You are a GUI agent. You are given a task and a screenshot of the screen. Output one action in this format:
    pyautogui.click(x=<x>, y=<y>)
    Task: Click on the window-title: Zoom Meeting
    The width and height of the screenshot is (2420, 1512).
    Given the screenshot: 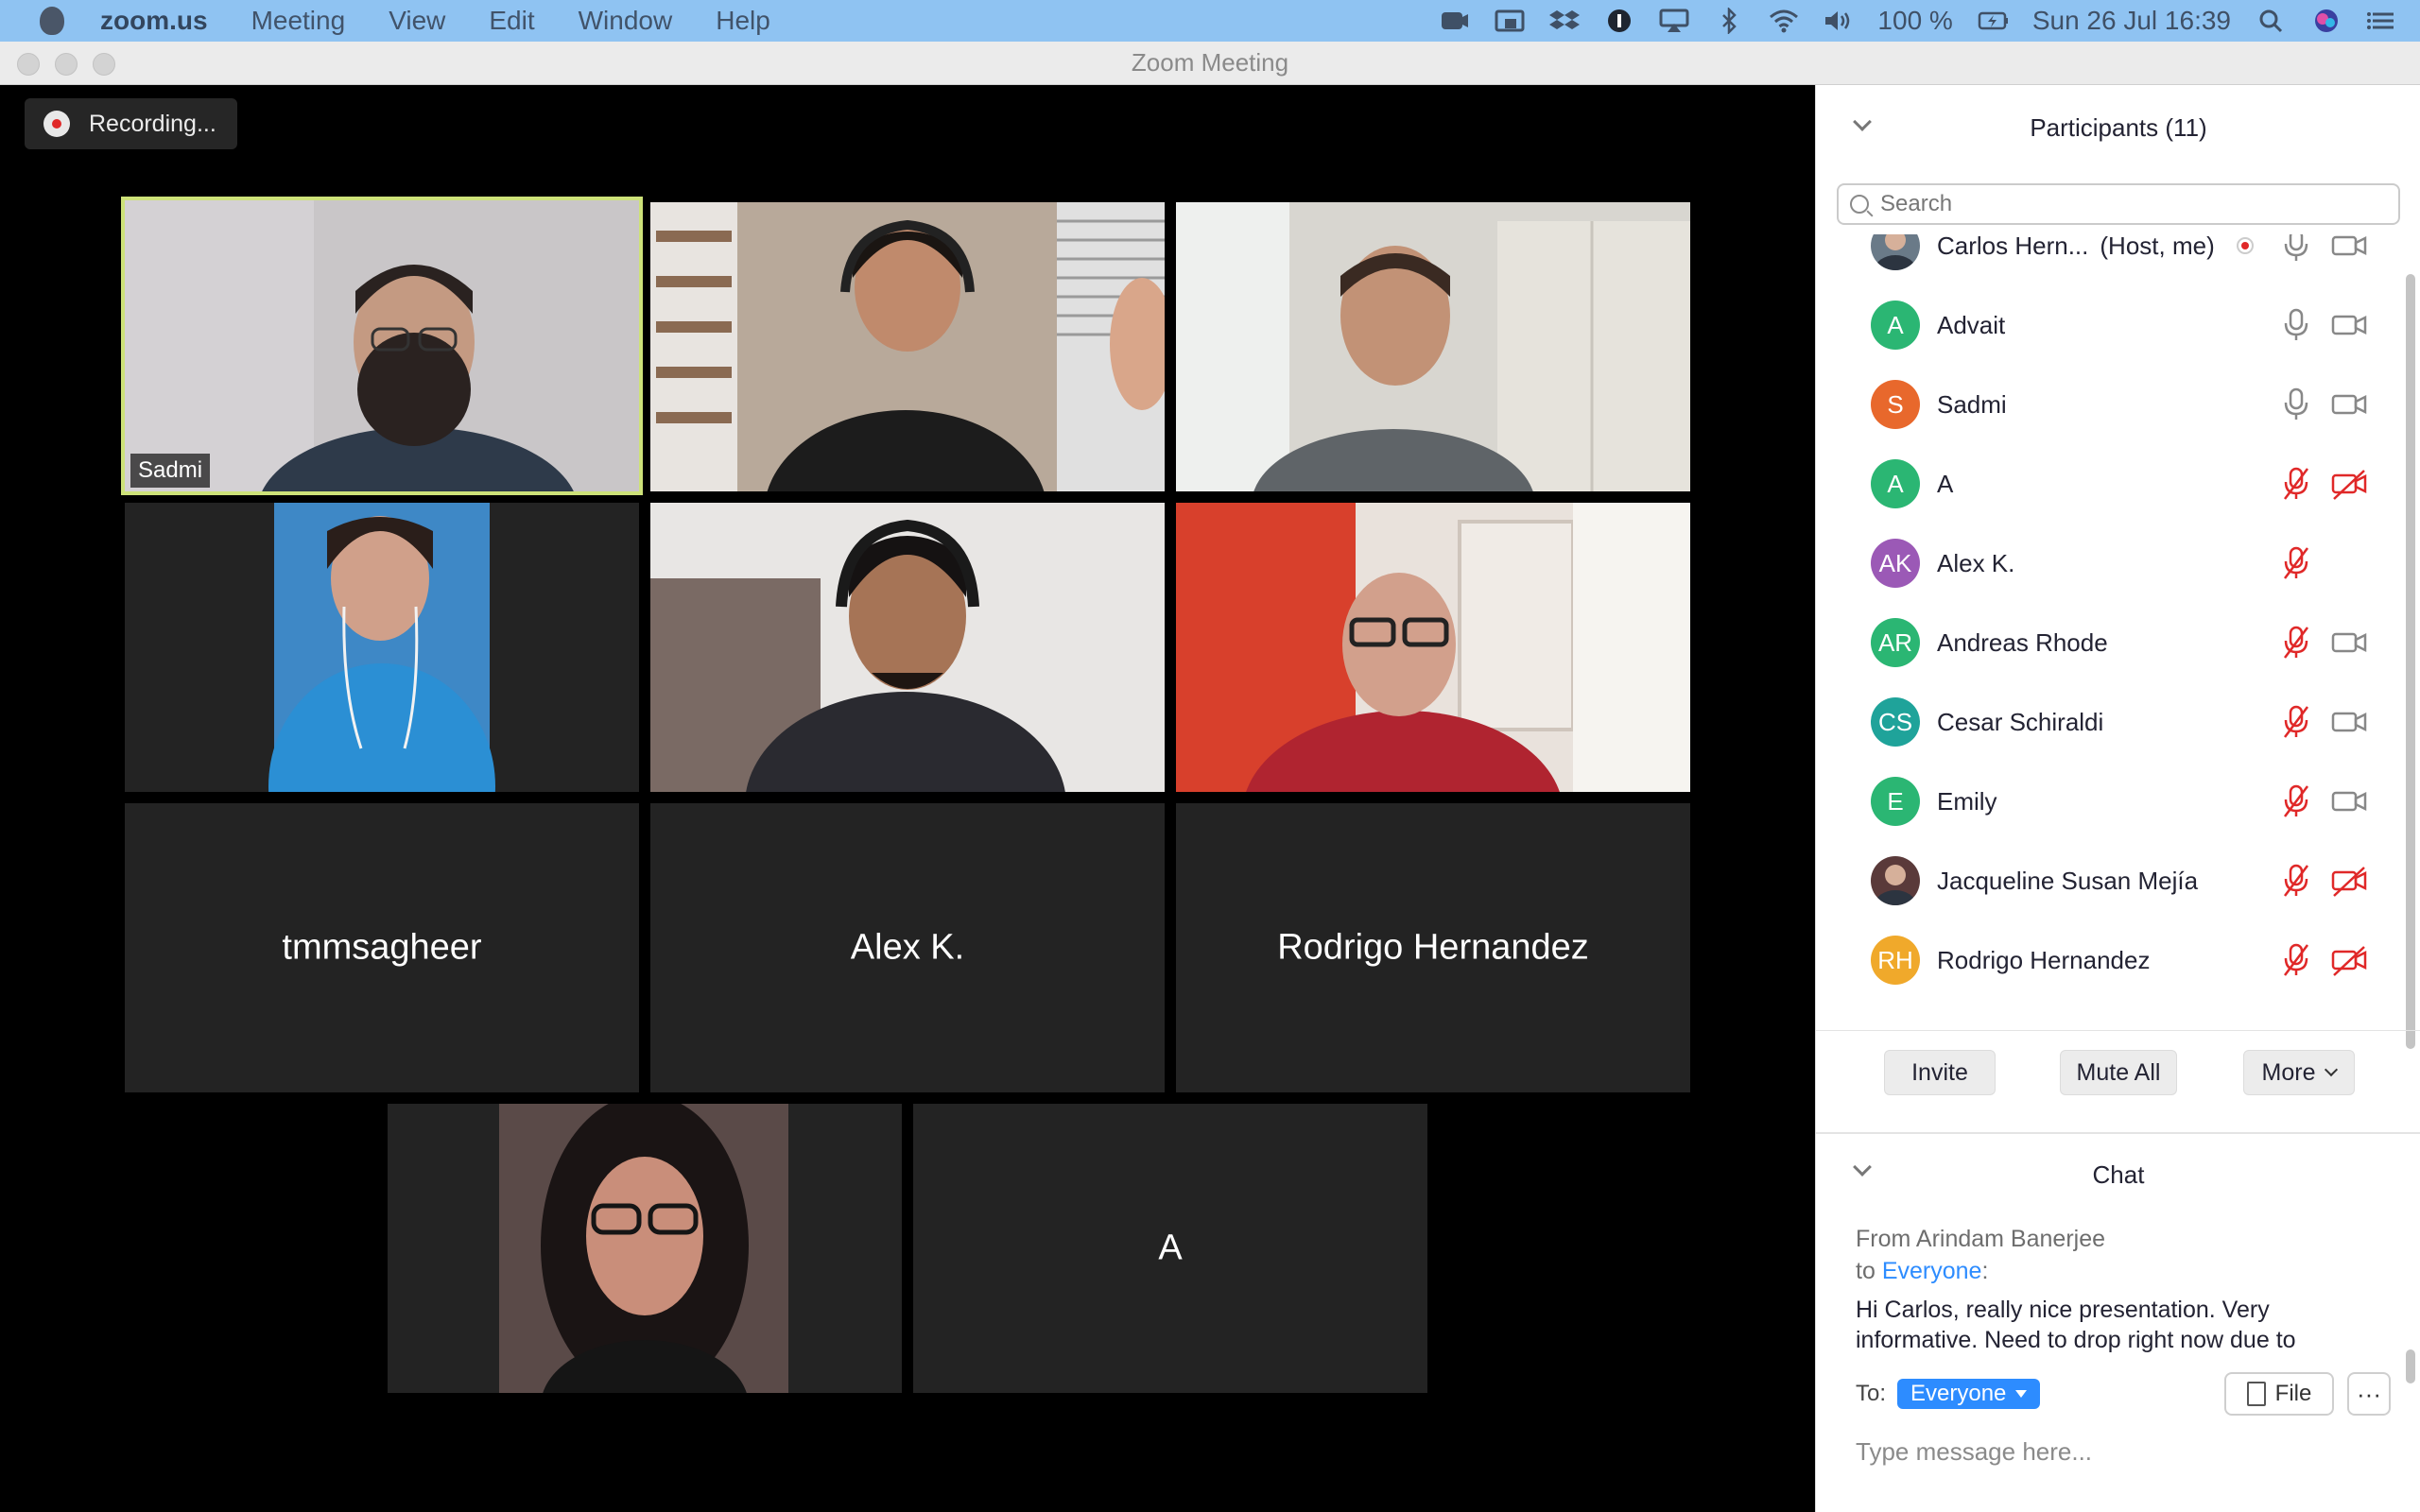 What is the action you would take?
    pyautogui.click(x=1210, y=62)
    